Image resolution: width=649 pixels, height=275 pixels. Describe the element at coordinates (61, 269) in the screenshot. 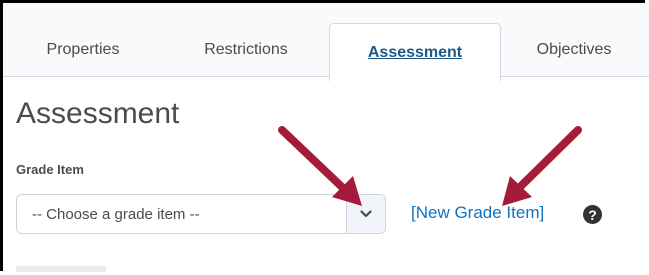

I see `cut-off-content` at that location.